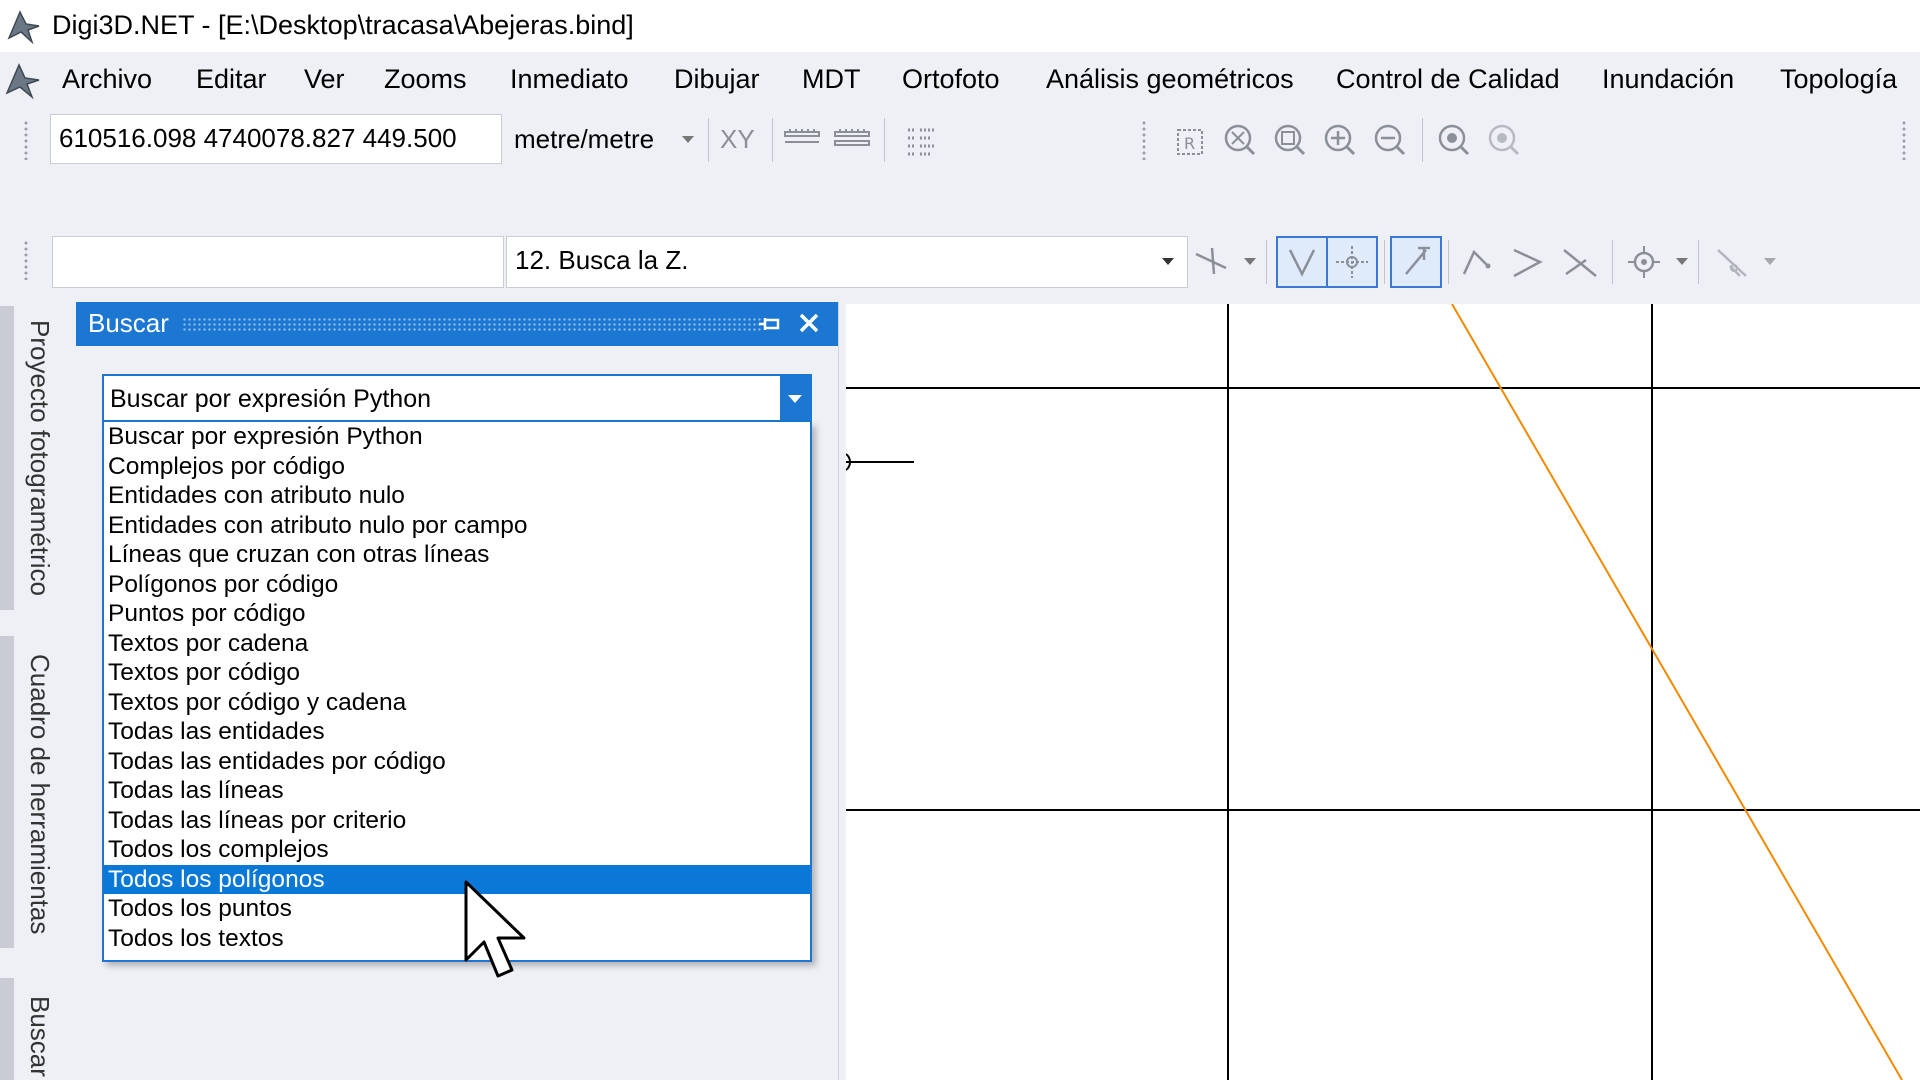 This screenshot has width=1920, height=1080. What do you see at coordinates (584, 139) in the screenshot?
I see `units-select: metre/metre` at bounding box center [584, 139].